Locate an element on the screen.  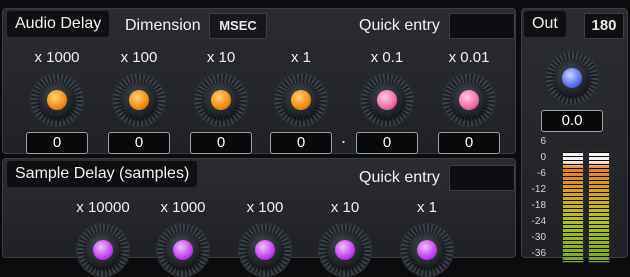
meter-scale-tick: -36 is located at coordinates (538, 253).